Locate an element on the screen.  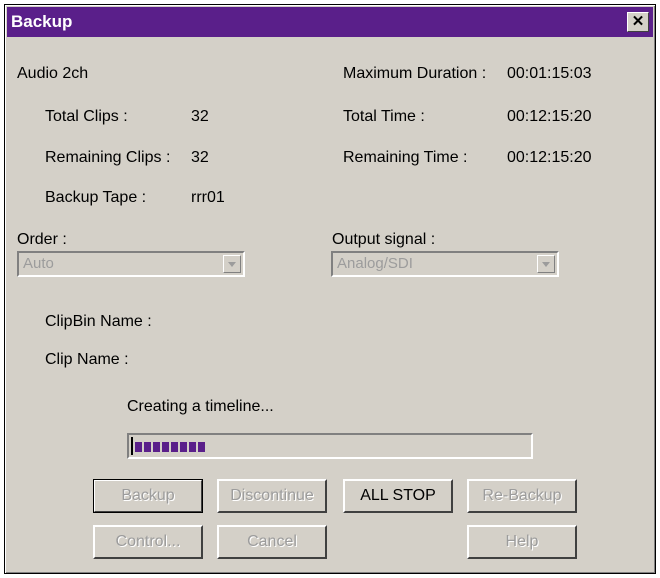
output-signal-label: Output signal : is located at coordinates (384, 239).